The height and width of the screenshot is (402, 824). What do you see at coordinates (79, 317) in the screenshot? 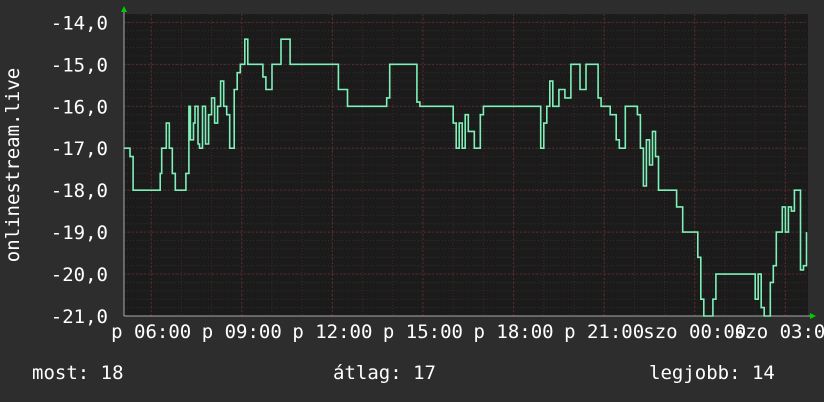
I see `y-tick-label: -21,0` at bounding box center [79, 317].